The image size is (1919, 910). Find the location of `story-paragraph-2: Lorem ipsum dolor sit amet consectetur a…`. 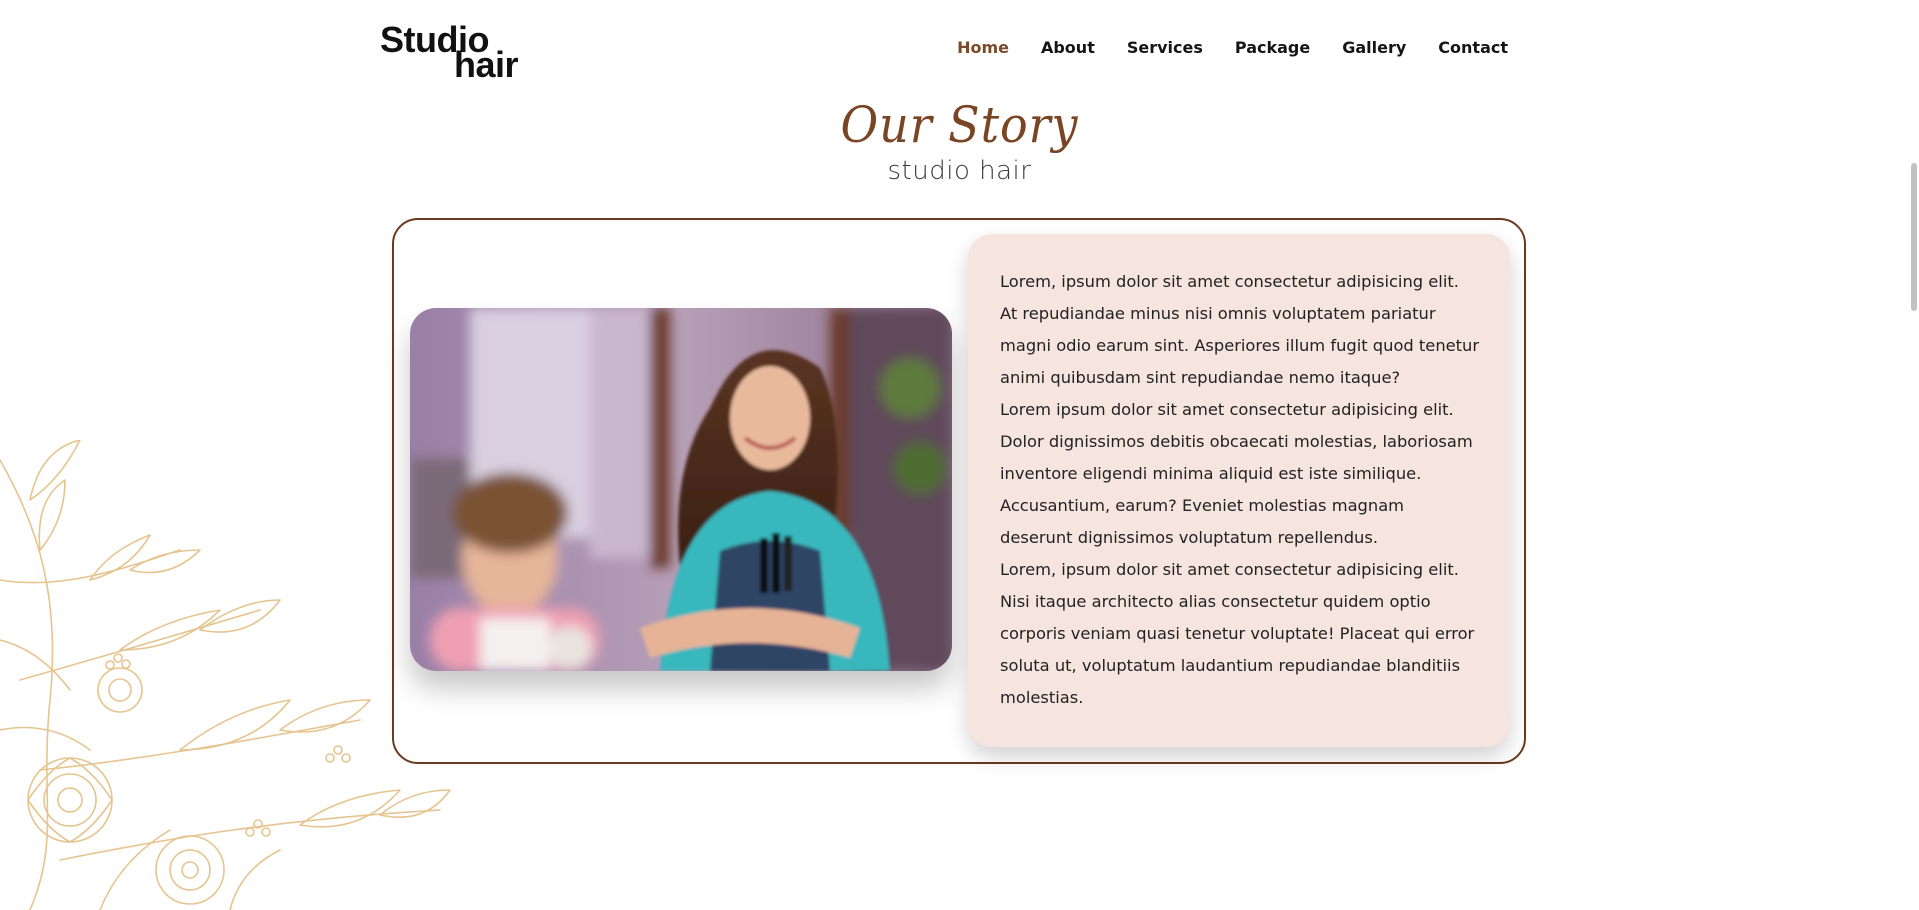

story-paragraph-2: Lorem ipsum dolor sit amet consectetur a… is located at coordinates (1236, 473).